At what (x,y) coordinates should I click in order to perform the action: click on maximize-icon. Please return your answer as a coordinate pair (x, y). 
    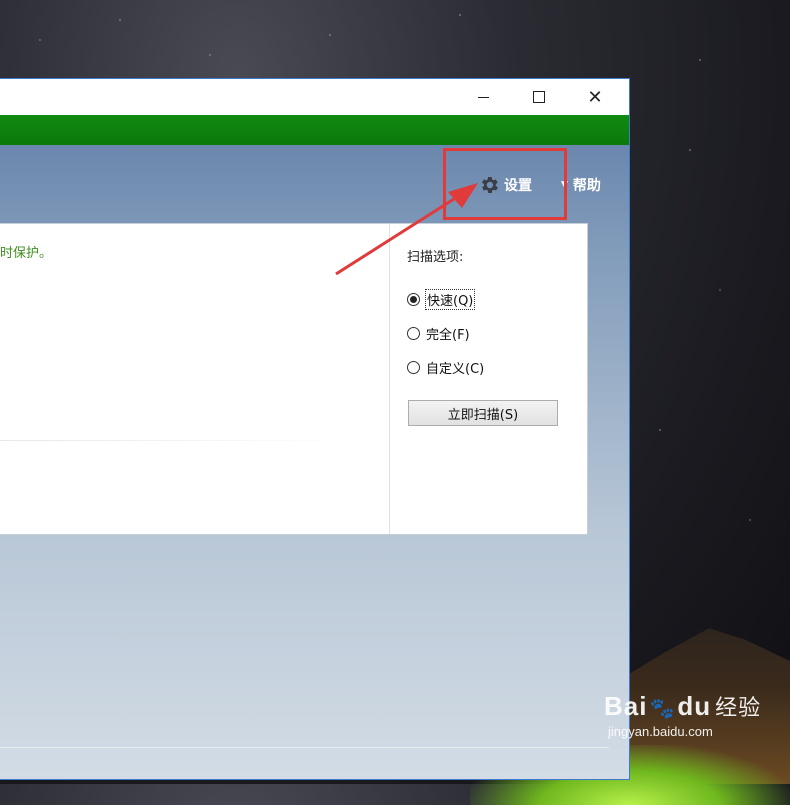
    Looking at the image, I should click on (539, 97).